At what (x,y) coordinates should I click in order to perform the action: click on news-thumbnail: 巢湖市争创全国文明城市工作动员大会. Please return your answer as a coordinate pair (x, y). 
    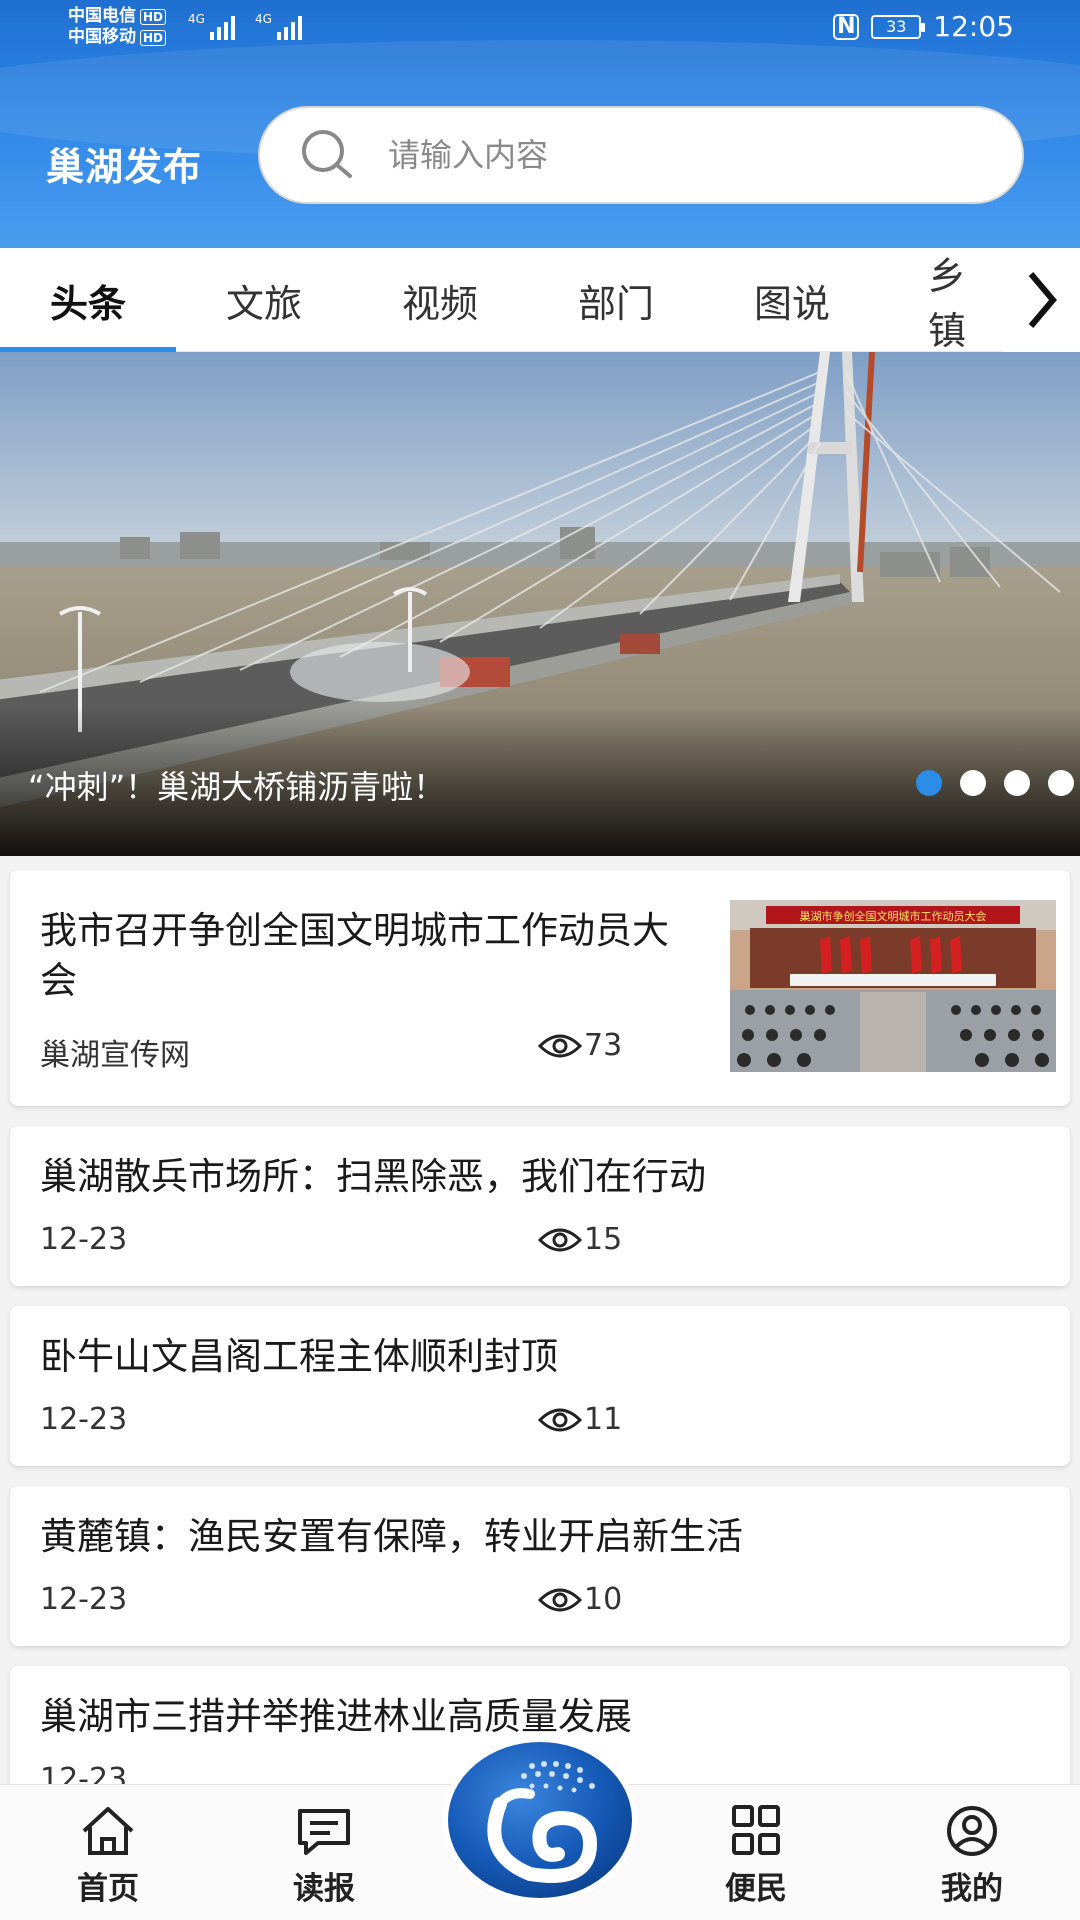
    Looking at the image, I should click on (893, 986).